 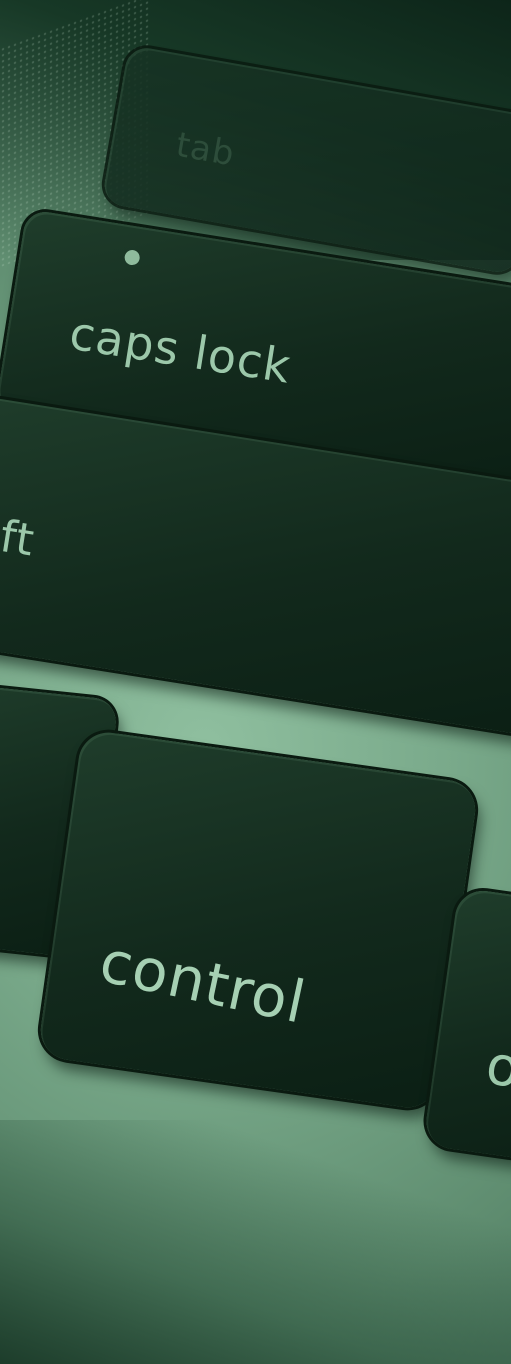 I want to click on caps-lock-indicator-light, so click(x=132, y=257).